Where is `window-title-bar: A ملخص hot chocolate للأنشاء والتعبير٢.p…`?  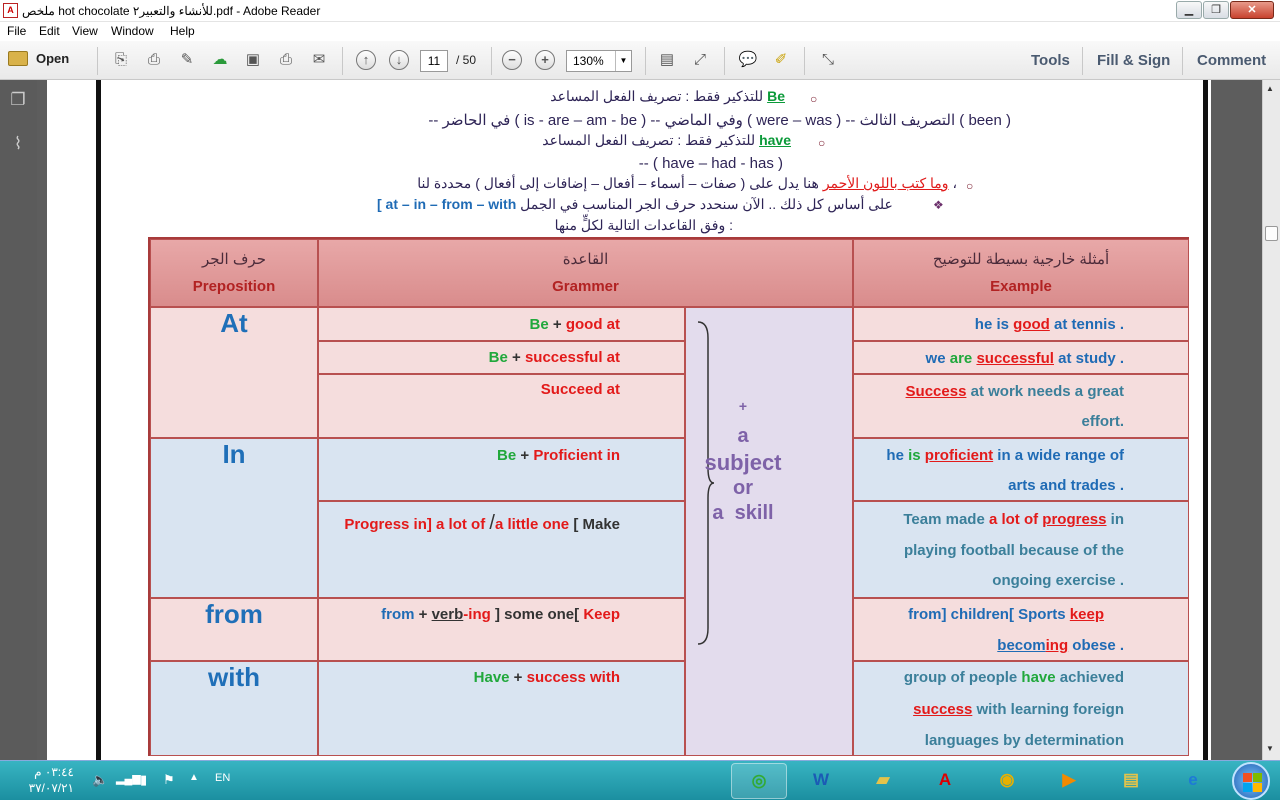 window-title-bar: A ملخص hot chocolate للأنشاء والتعبير٢.p… is located at coordinates (640, 11).